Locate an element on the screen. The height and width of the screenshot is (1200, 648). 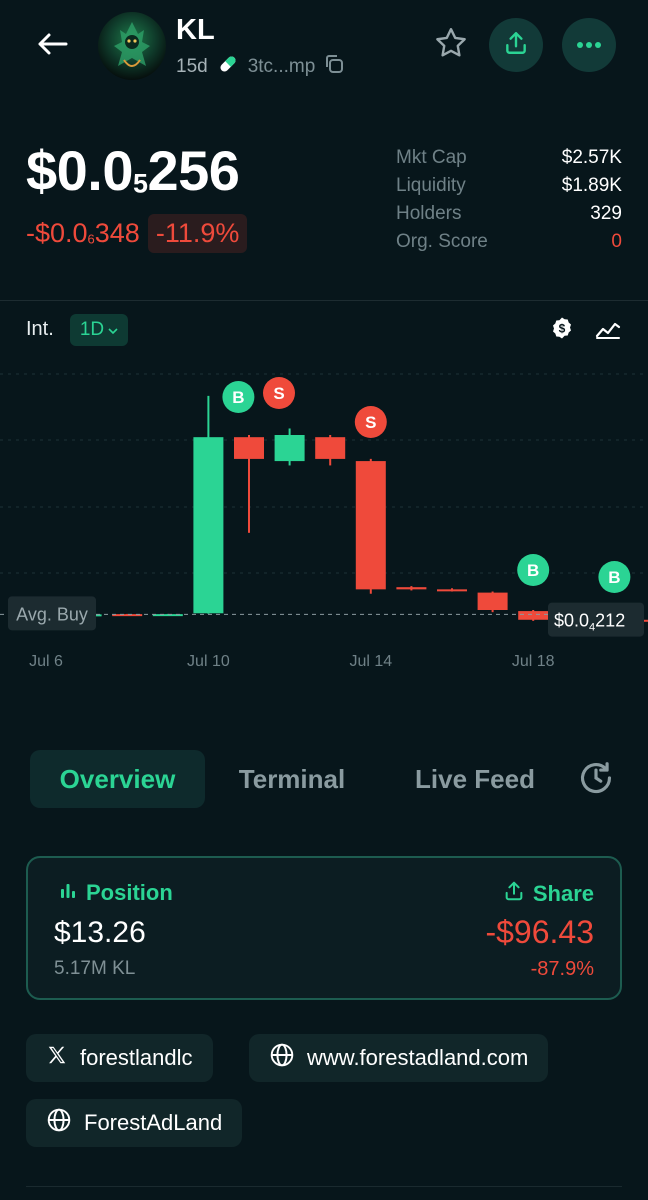
position-amount: 5.17M KL is located at coordinates (95, 968).